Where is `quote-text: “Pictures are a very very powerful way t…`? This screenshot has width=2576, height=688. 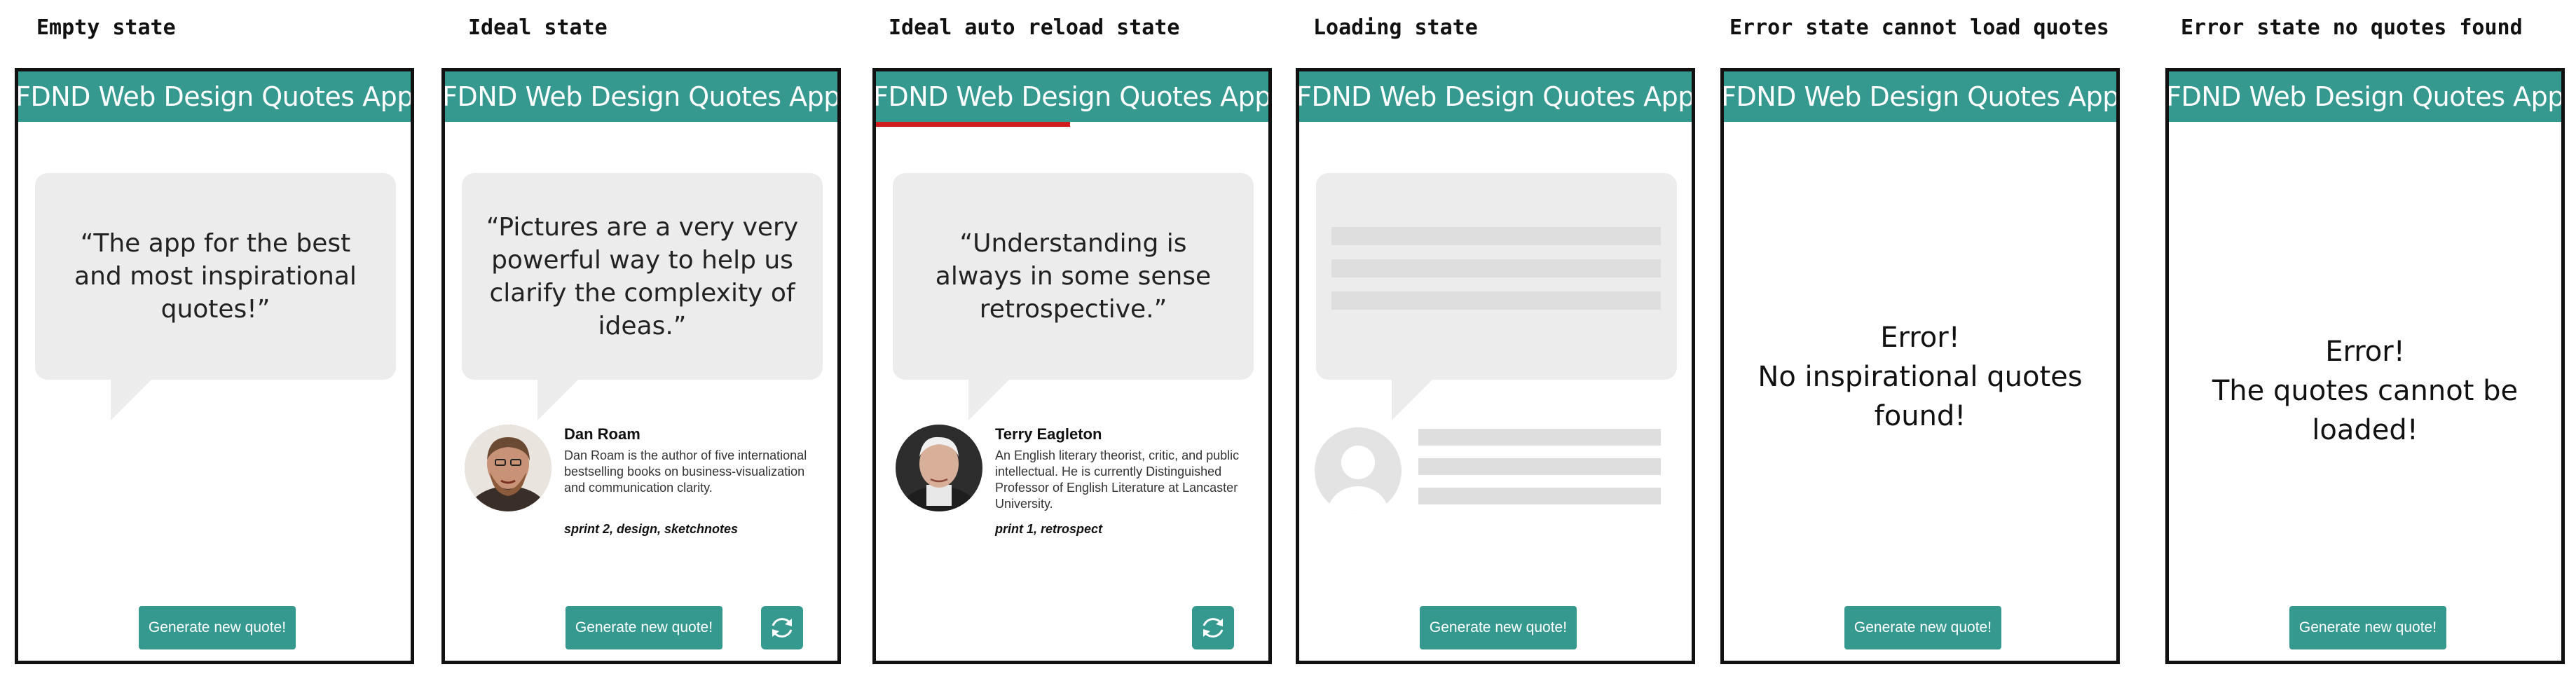 quote-text: “Pictures are a very very powerful way t… is located at coordinates (642, 276).